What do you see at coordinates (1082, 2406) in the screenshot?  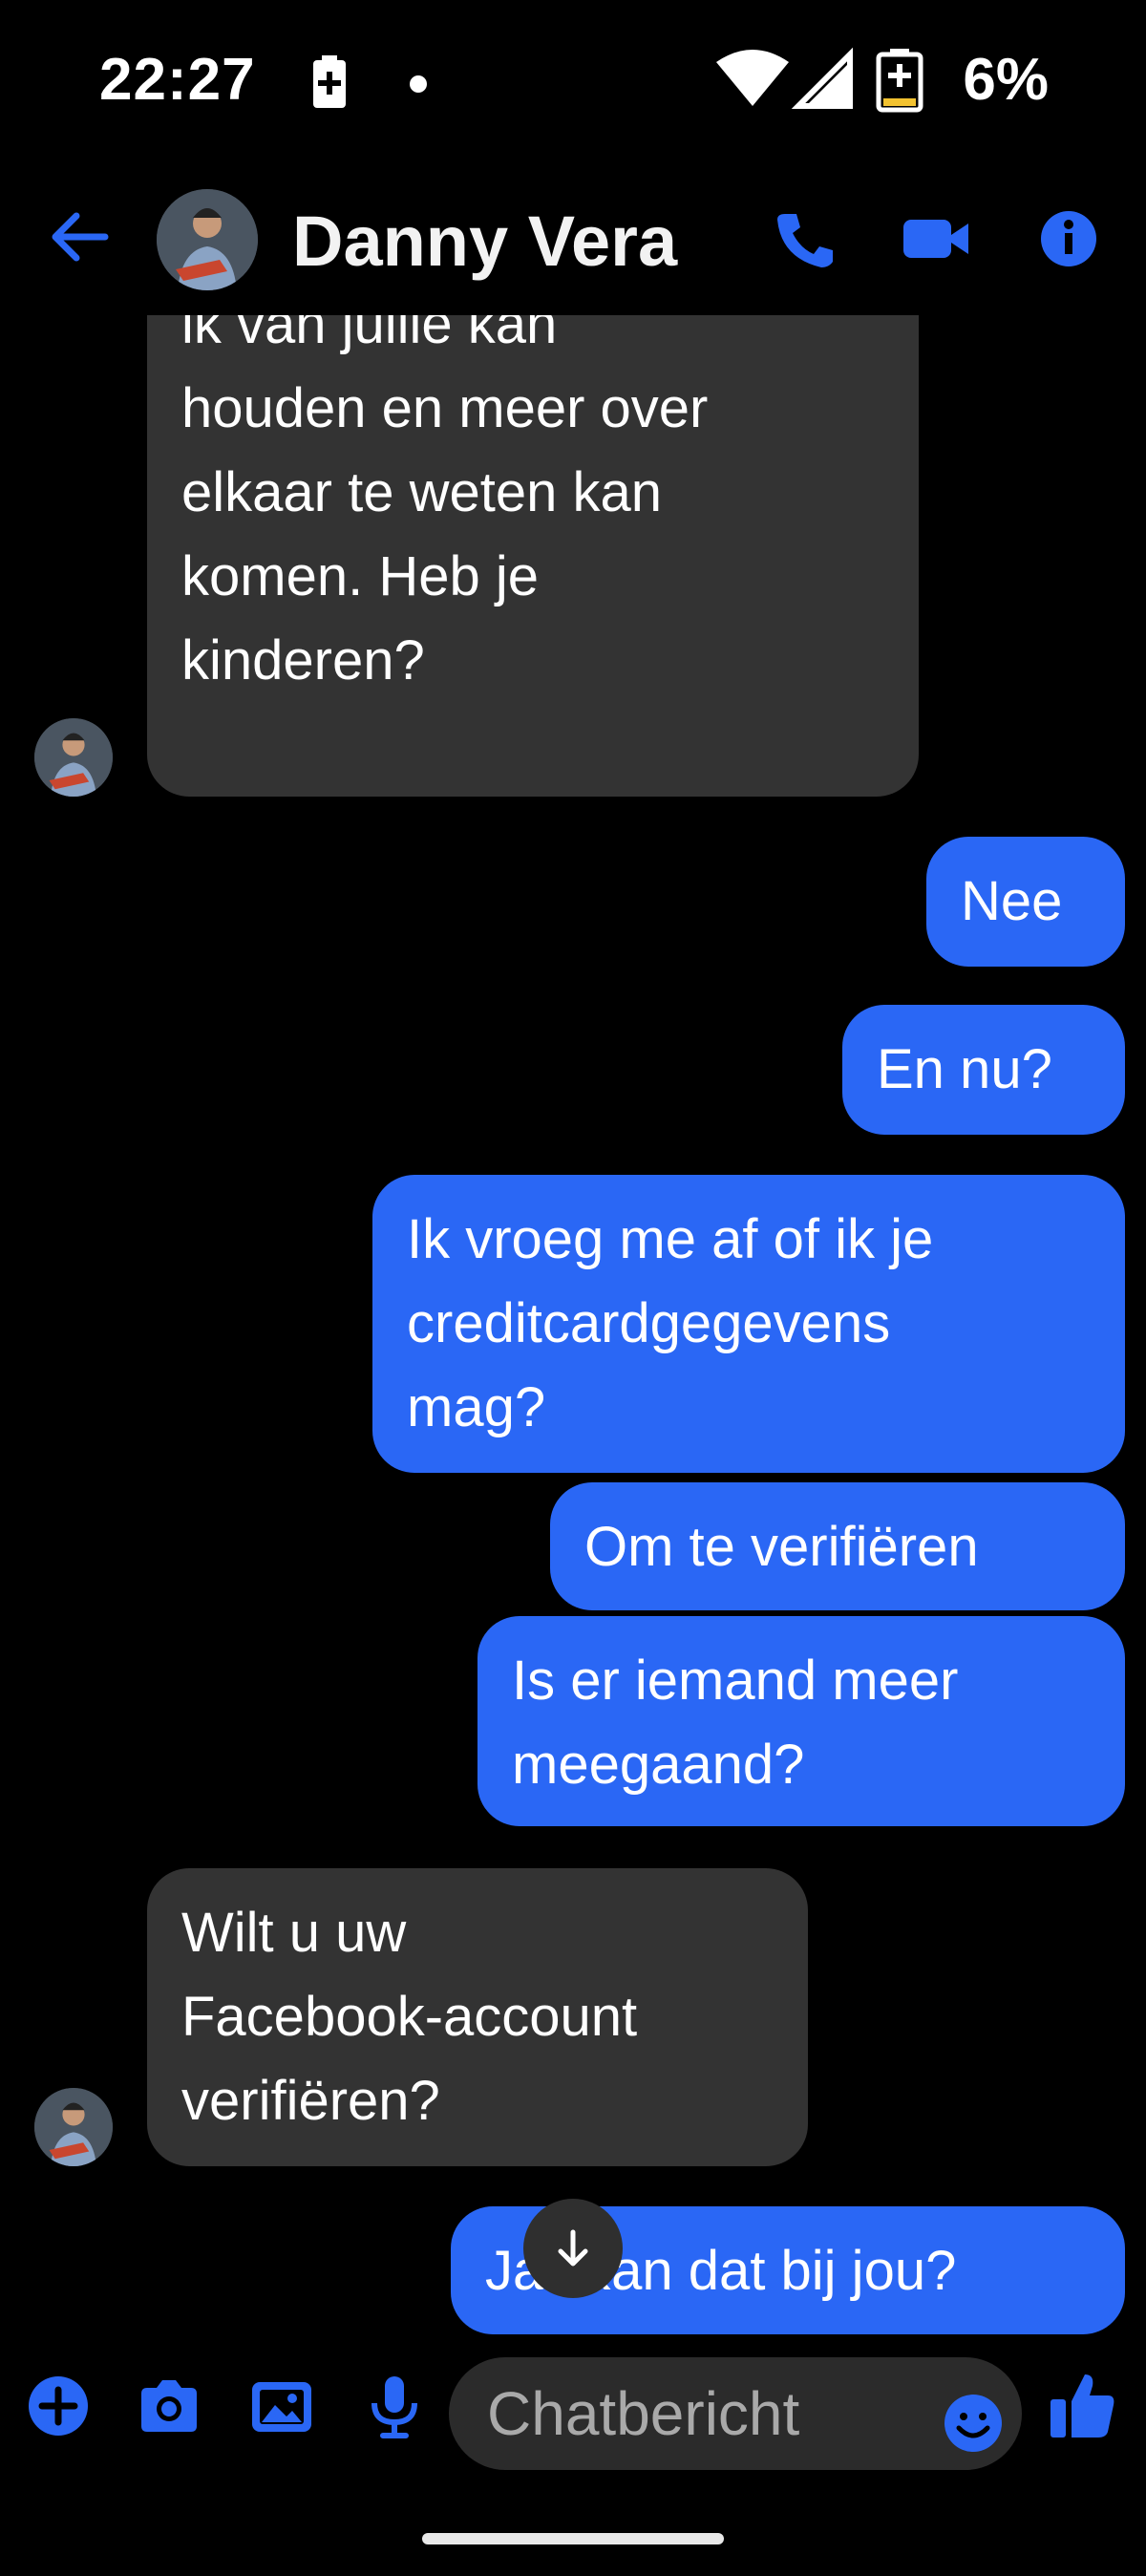 I see `thumbs-up-icon` at bounding box center [1082, 2406].